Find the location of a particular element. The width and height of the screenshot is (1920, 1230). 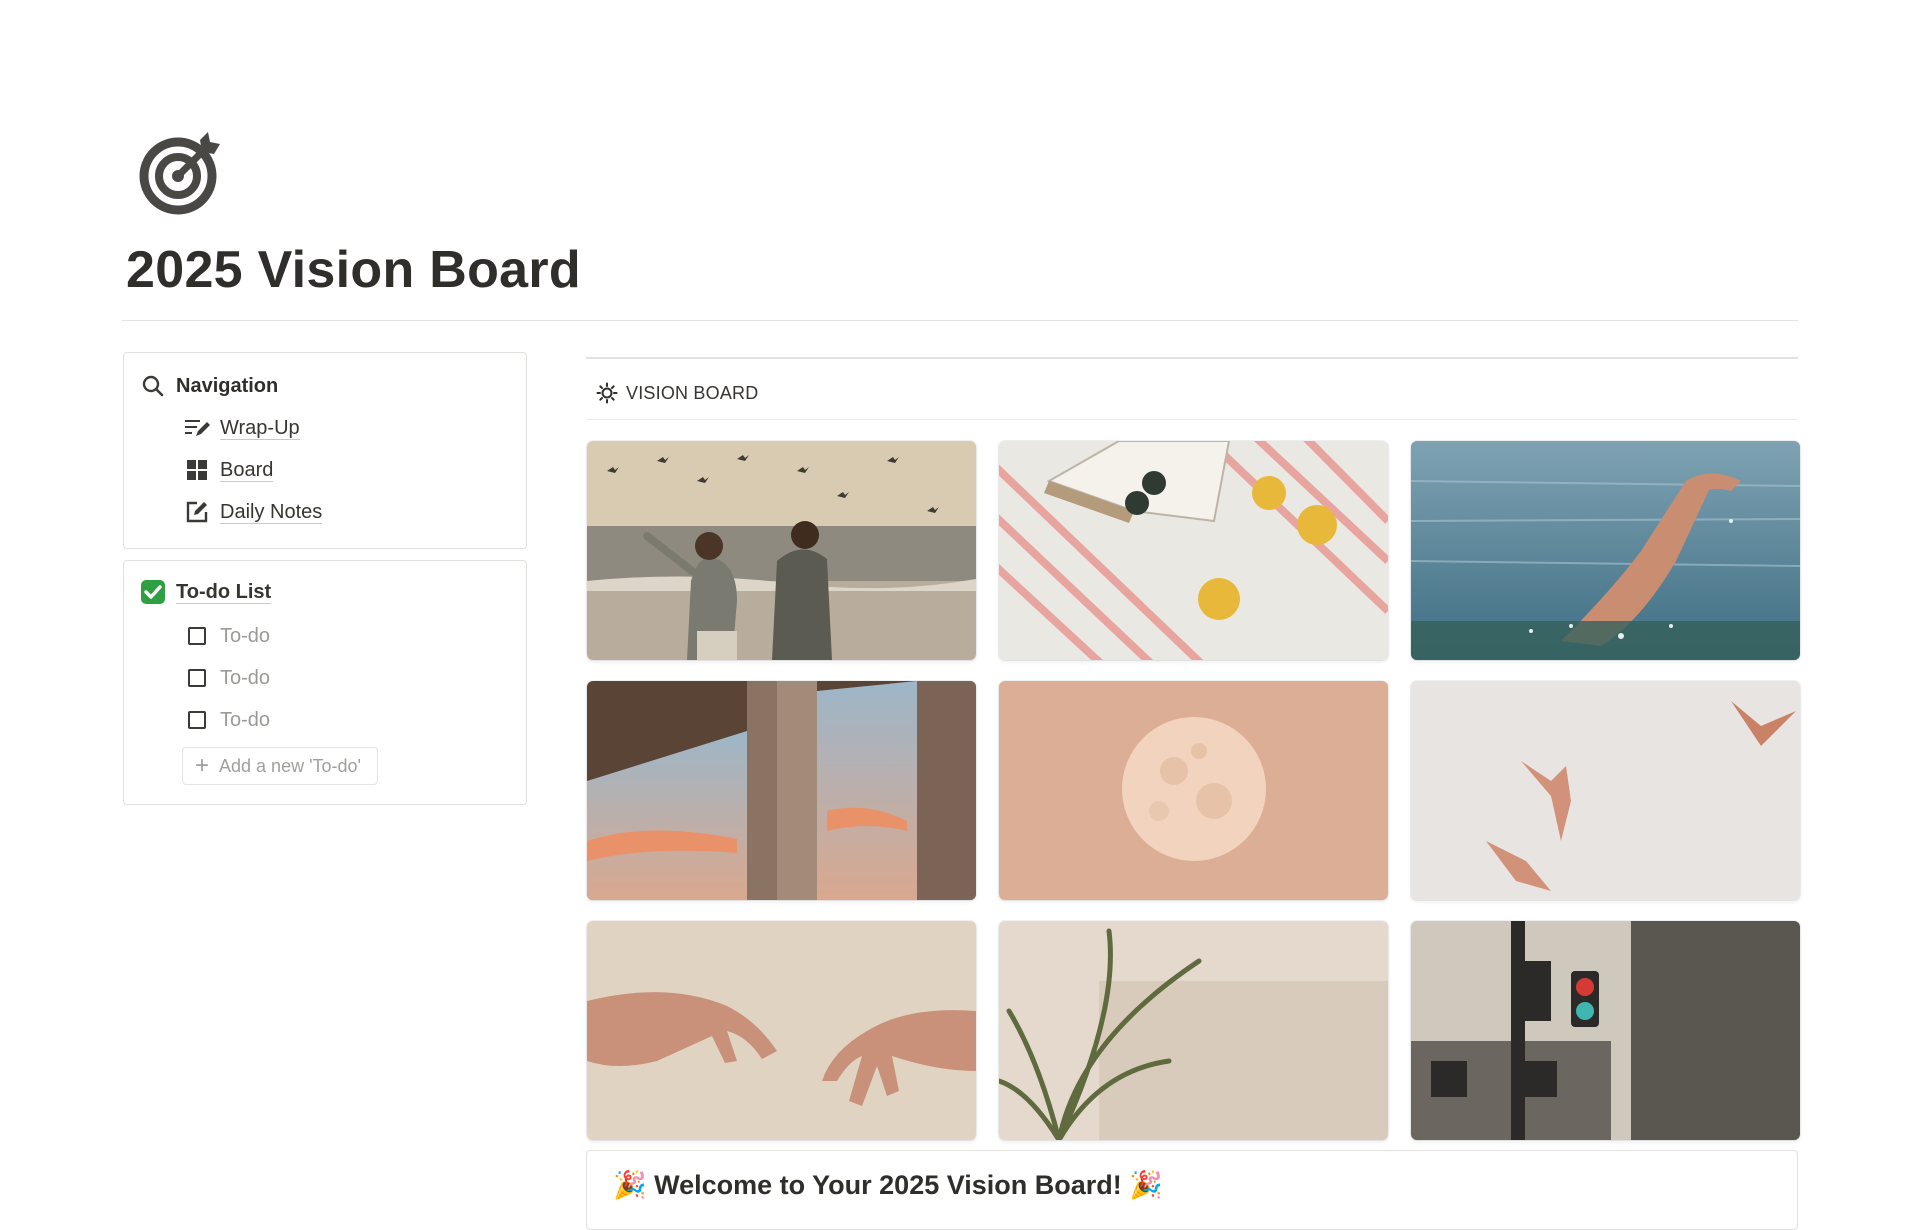

nav-link-label: Wrap-Up is located at coordinates (260, 428).